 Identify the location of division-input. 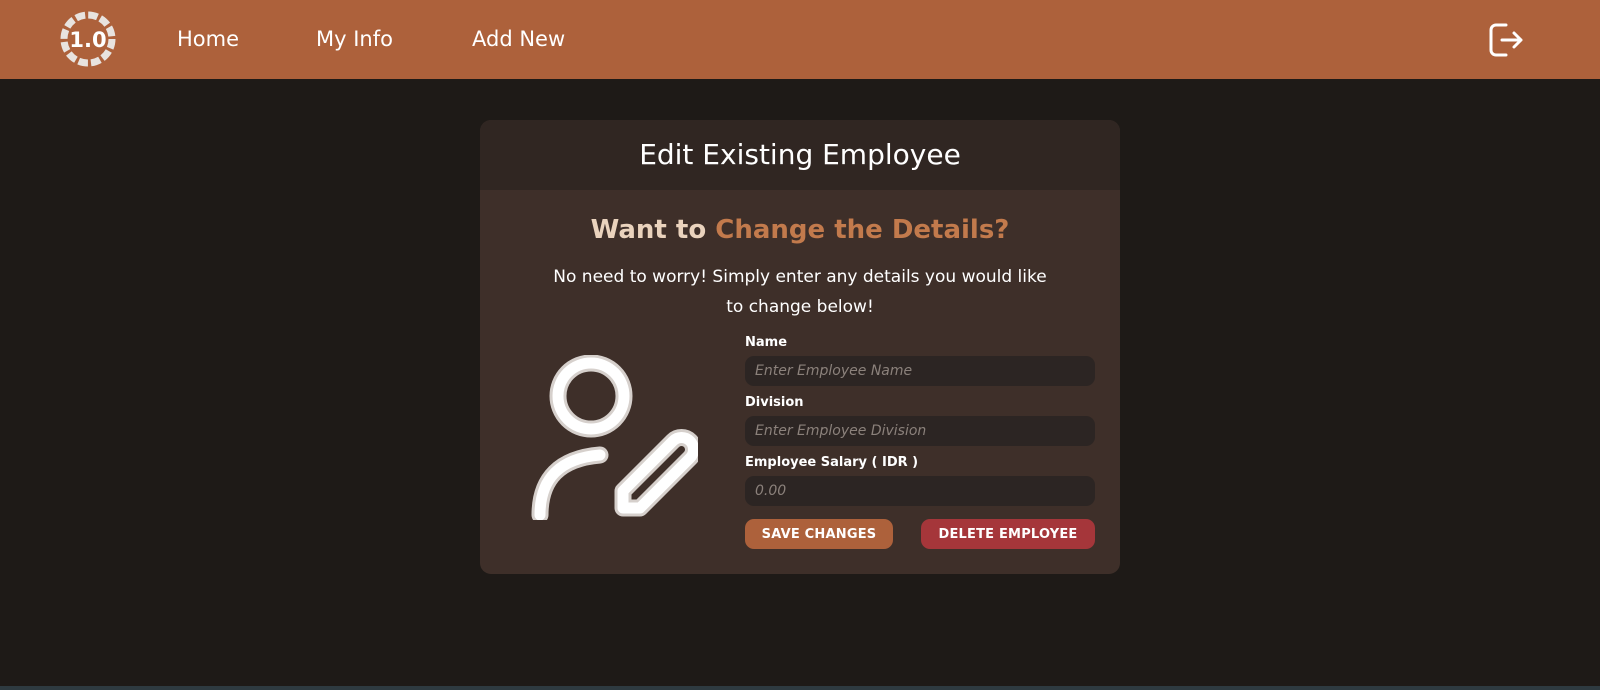
(920, 431).